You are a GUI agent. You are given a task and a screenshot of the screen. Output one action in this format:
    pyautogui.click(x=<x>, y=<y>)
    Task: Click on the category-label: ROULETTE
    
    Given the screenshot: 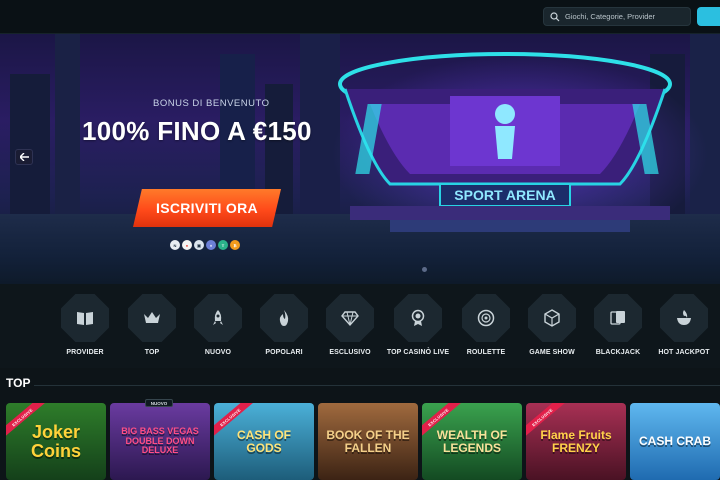 What is the action you would take?
    pyautogui.click(x=486, y=352)
    